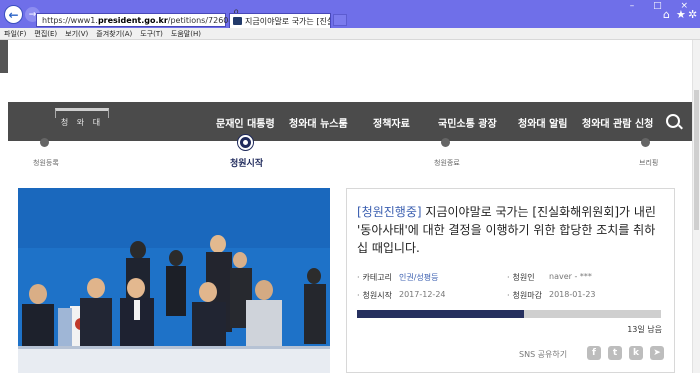 The image size is (700, 373). What do you see at coordinates (649, 163) in the screenshot?
I see `step-label-briefing: 브리핑` at bounding box center [649, 163].